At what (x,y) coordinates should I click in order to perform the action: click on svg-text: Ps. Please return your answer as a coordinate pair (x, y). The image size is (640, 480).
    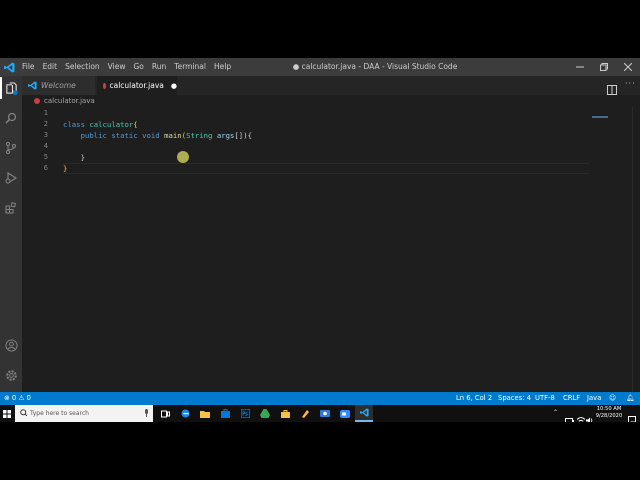
    Looking at the image, I should click on (245, 415).